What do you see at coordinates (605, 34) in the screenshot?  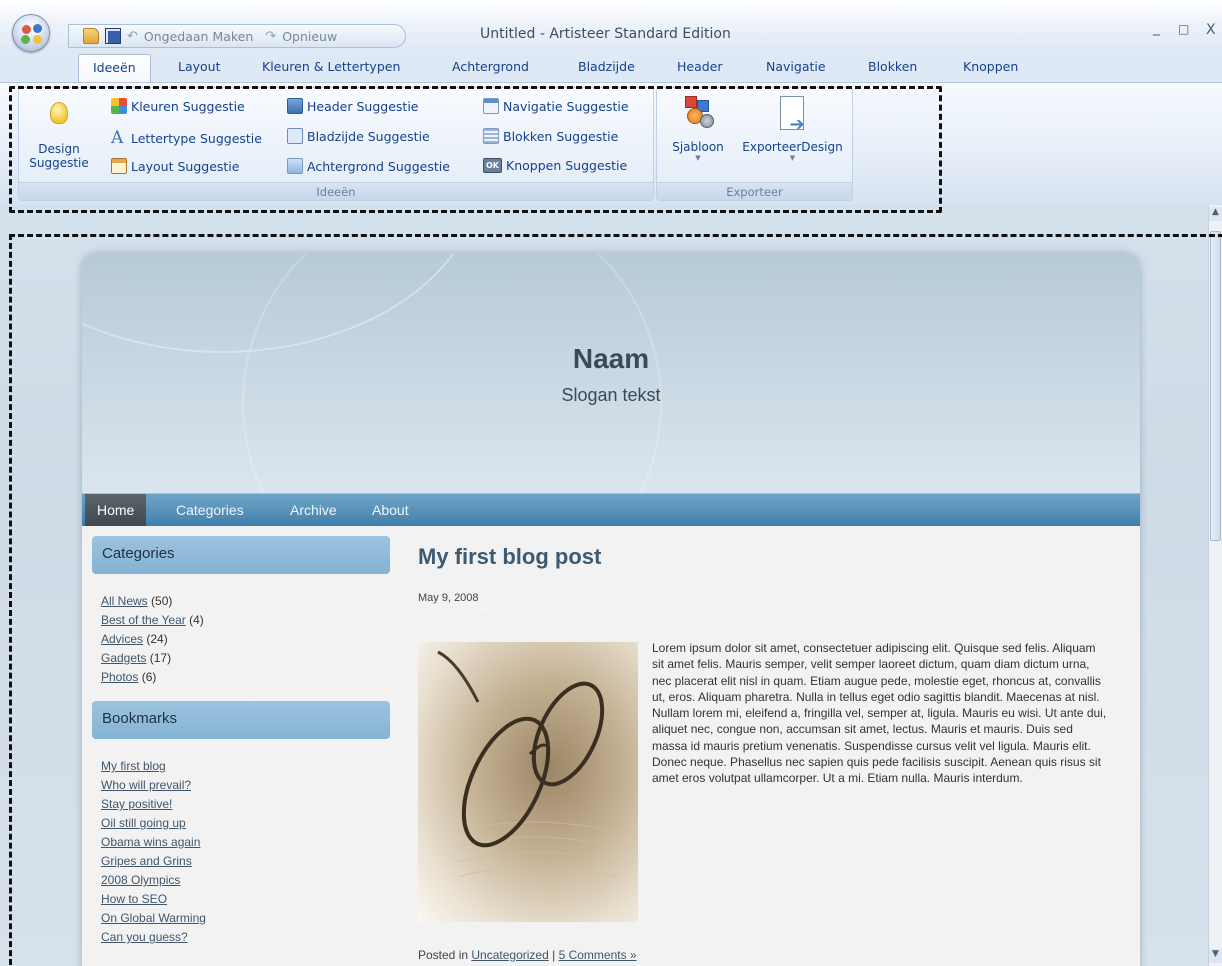 I see `window-title: Untitled - Artisteer Standard Edition` at bounding box center [605, 34].